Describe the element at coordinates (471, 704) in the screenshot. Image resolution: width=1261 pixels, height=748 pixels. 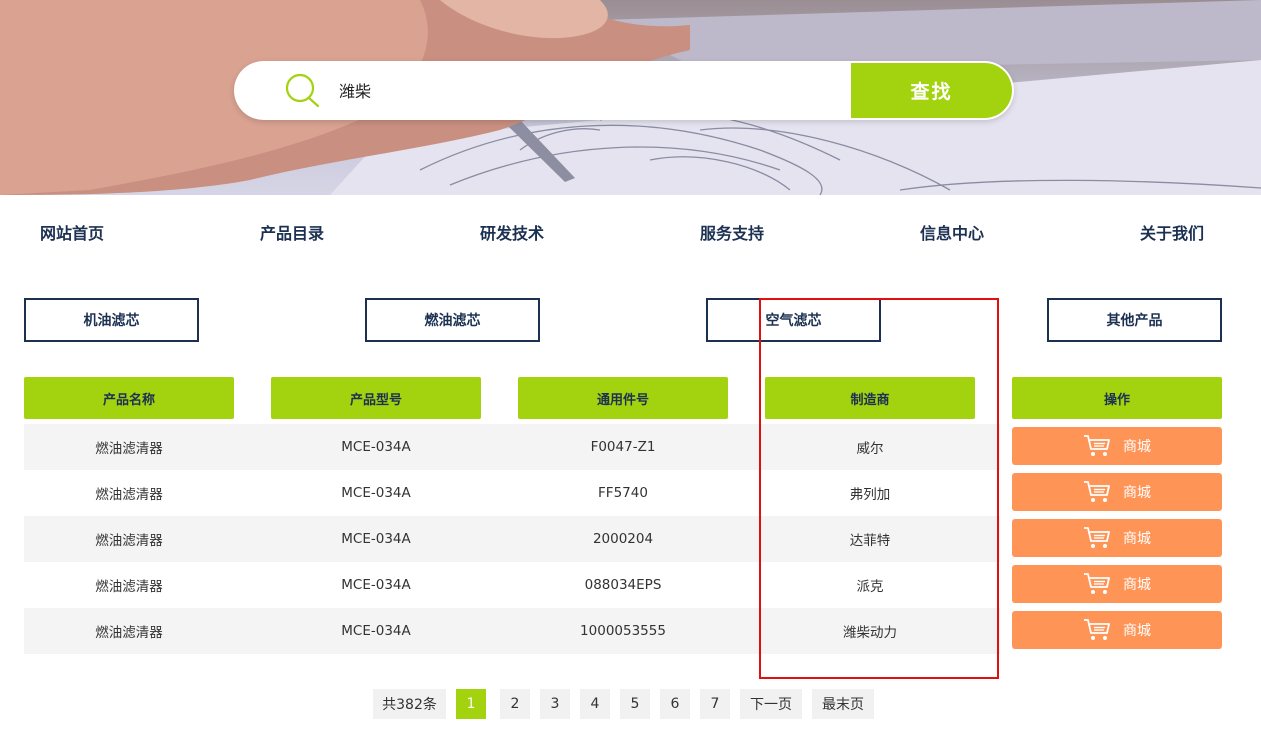
I see `page-1-button: 1` at that location.